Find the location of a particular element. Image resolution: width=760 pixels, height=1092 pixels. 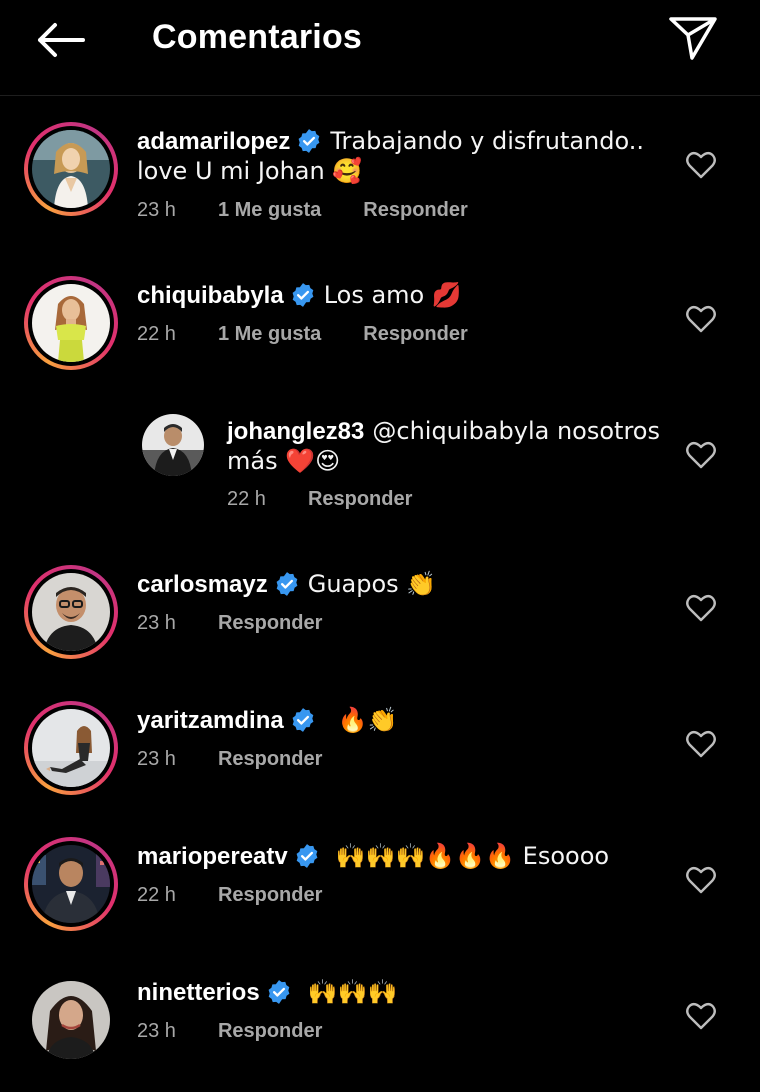

share-button is located at coordinates (693, 38).